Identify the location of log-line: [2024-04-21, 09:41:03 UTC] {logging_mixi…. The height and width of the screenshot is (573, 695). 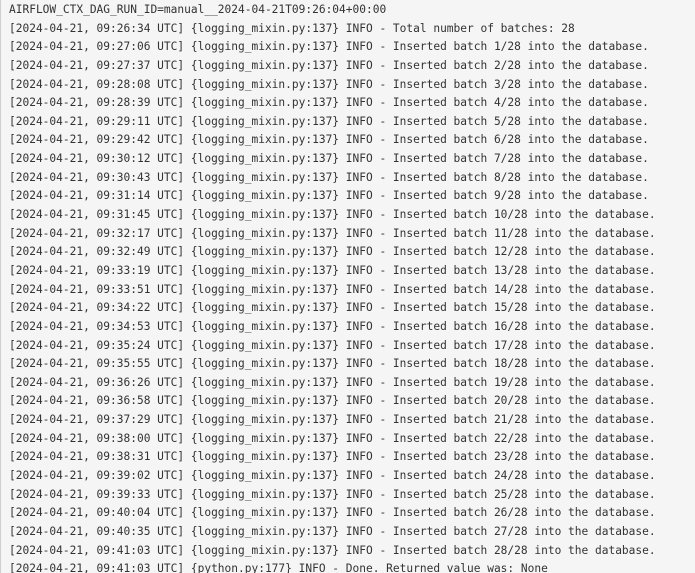
(332, 550).